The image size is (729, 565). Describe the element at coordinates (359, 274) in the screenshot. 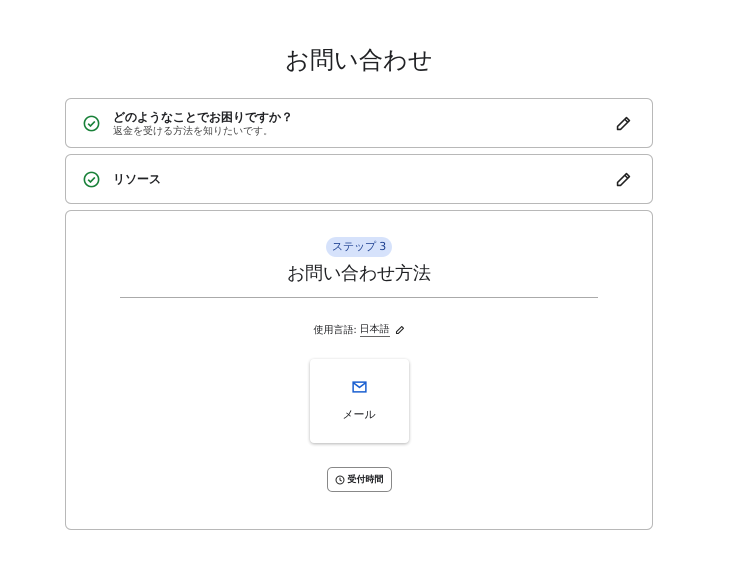

I see `step-heading: お問い合わせ方法` at that location.